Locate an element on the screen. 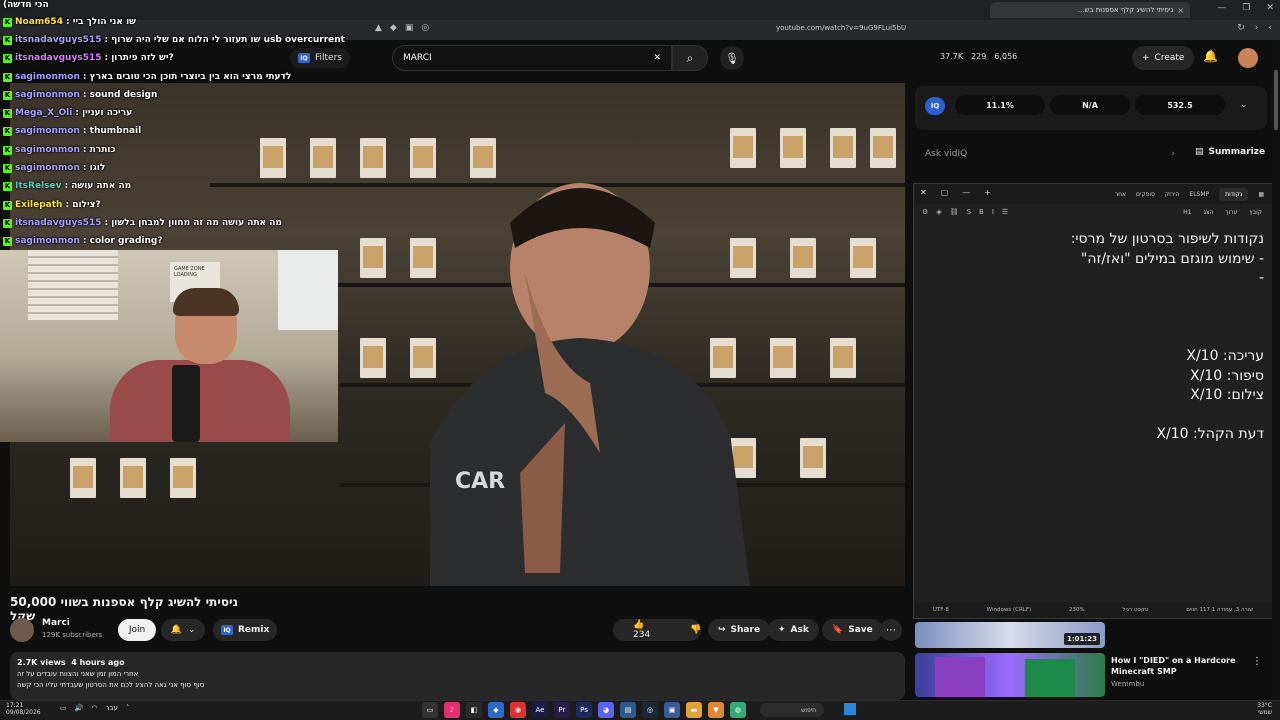  tab-4: סופקים is located at coordinates (1145, 194).